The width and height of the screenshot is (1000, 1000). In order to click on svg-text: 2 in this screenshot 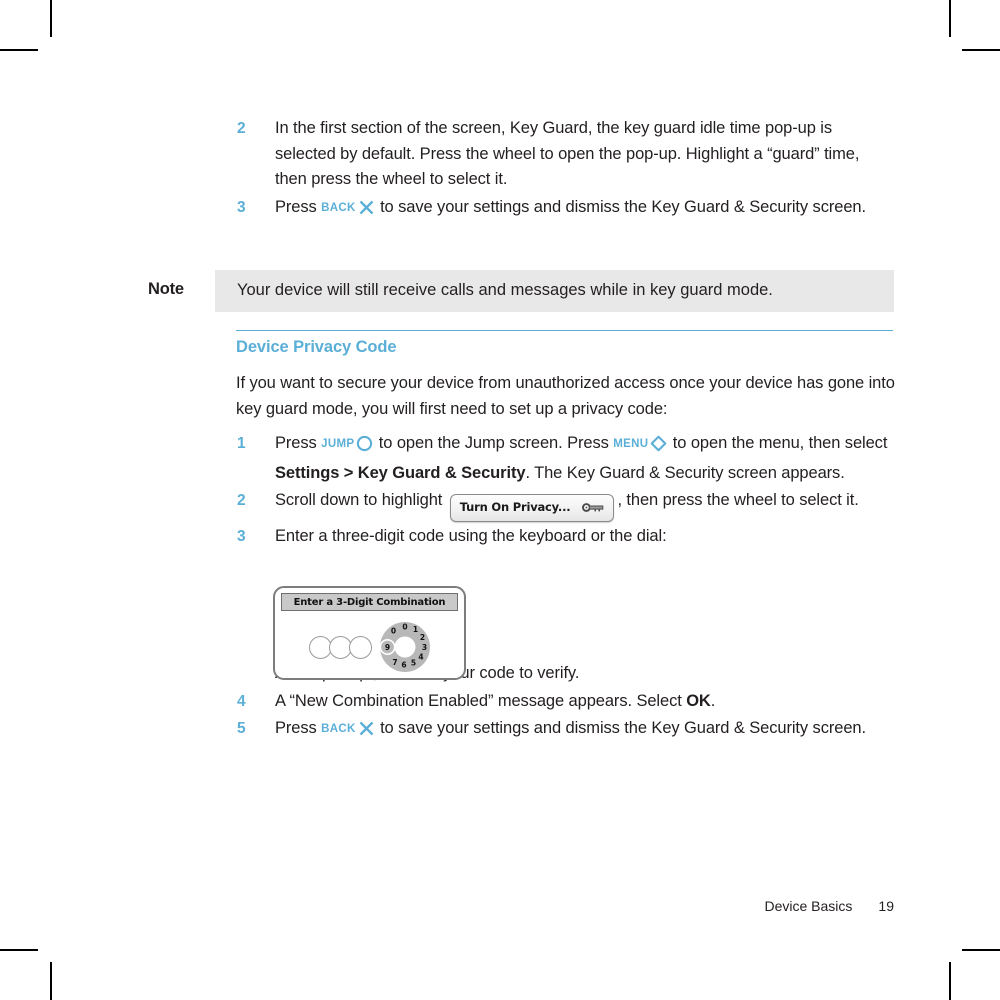, I will do `click(422, 637)`.